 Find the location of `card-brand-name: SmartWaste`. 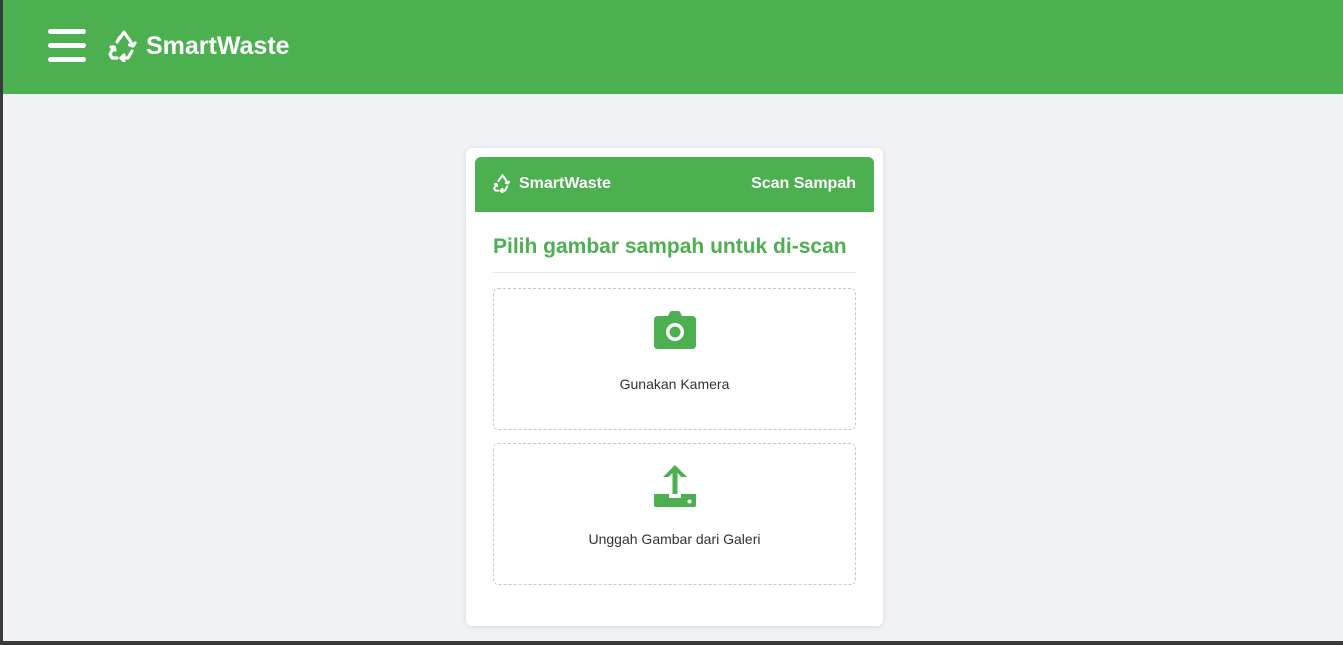

card-brand-name: SmartWaste is located at coordinates (565, 183).